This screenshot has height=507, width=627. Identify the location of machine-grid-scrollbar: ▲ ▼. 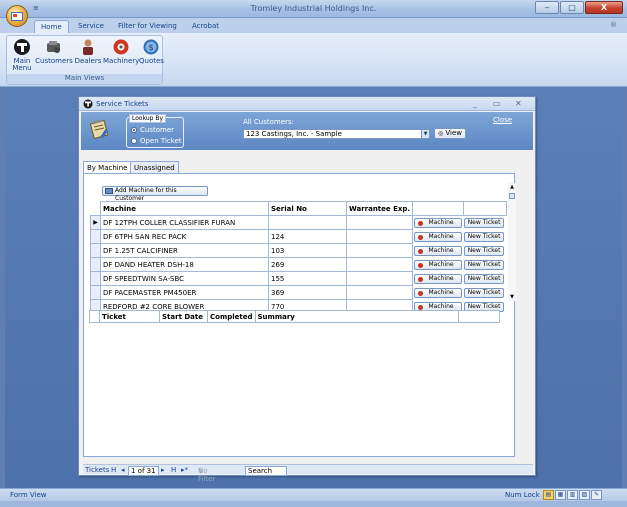
(512, 242).